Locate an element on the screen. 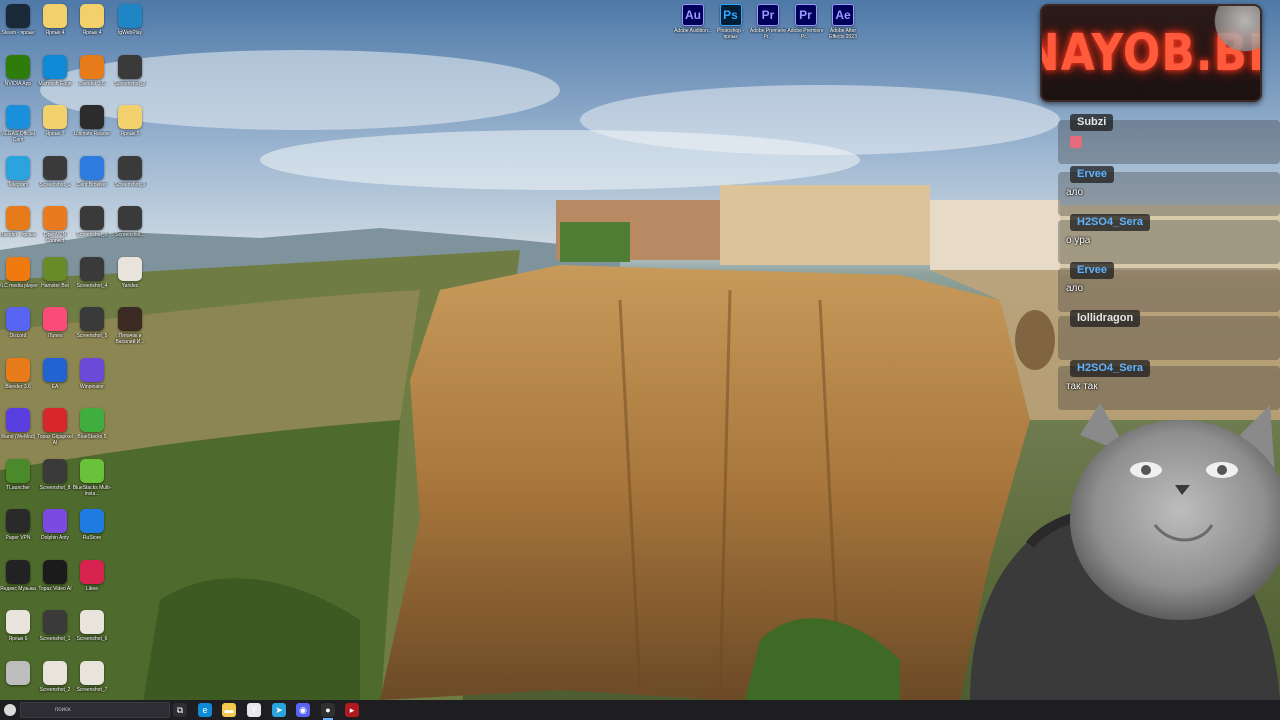  desktop-icon: Paper VPN is located at coordinates (18, 533).